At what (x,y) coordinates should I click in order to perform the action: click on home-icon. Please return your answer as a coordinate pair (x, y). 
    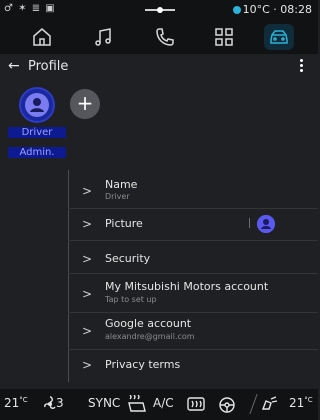
    Looking at the image, I should click on (42, 37).